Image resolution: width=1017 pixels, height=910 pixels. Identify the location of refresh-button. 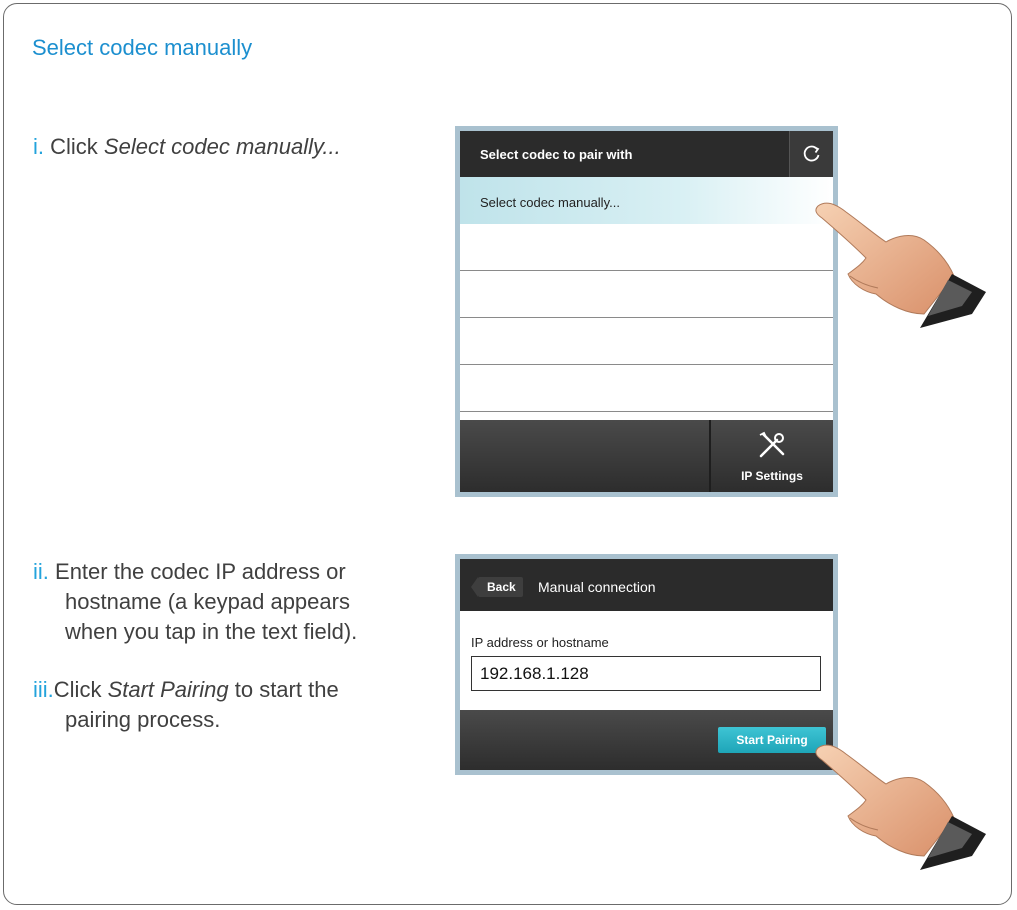
(811, 154).